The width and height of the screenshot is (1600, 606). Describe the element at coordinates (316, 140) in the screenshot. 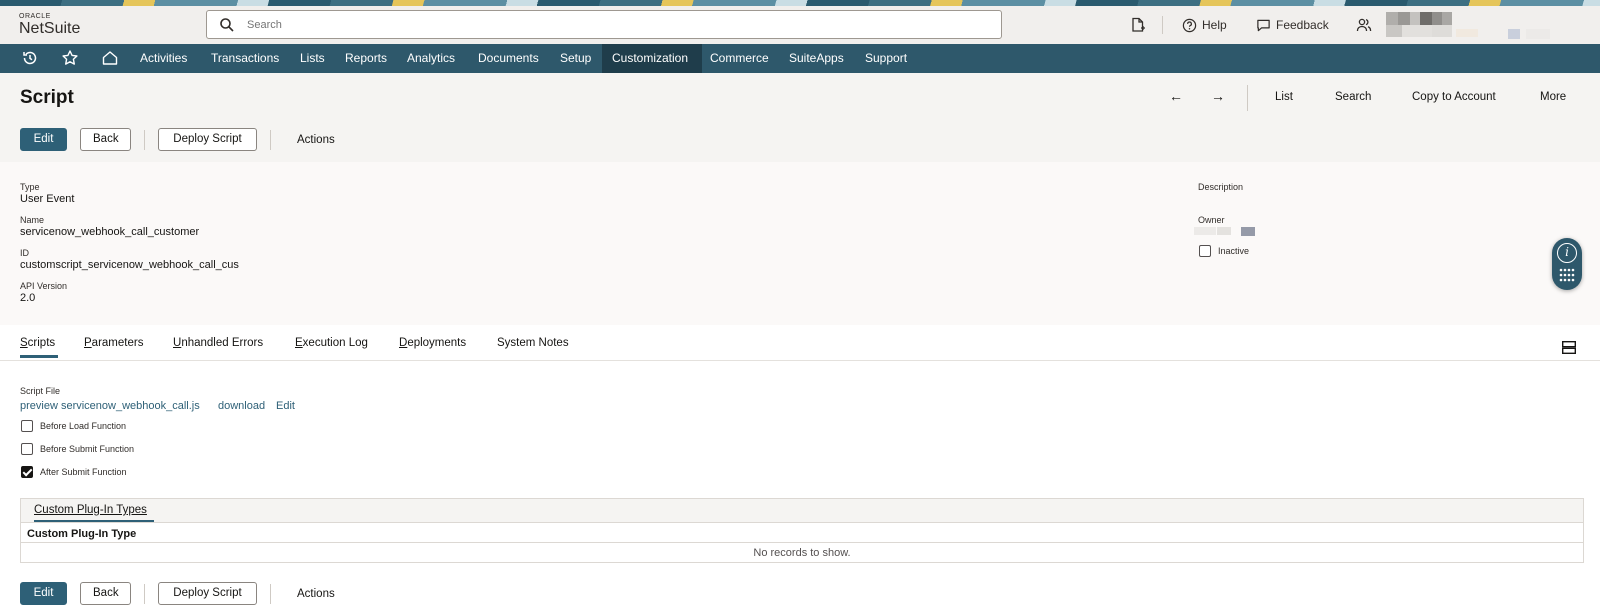

I see `actions-menu: Actions` at that location.